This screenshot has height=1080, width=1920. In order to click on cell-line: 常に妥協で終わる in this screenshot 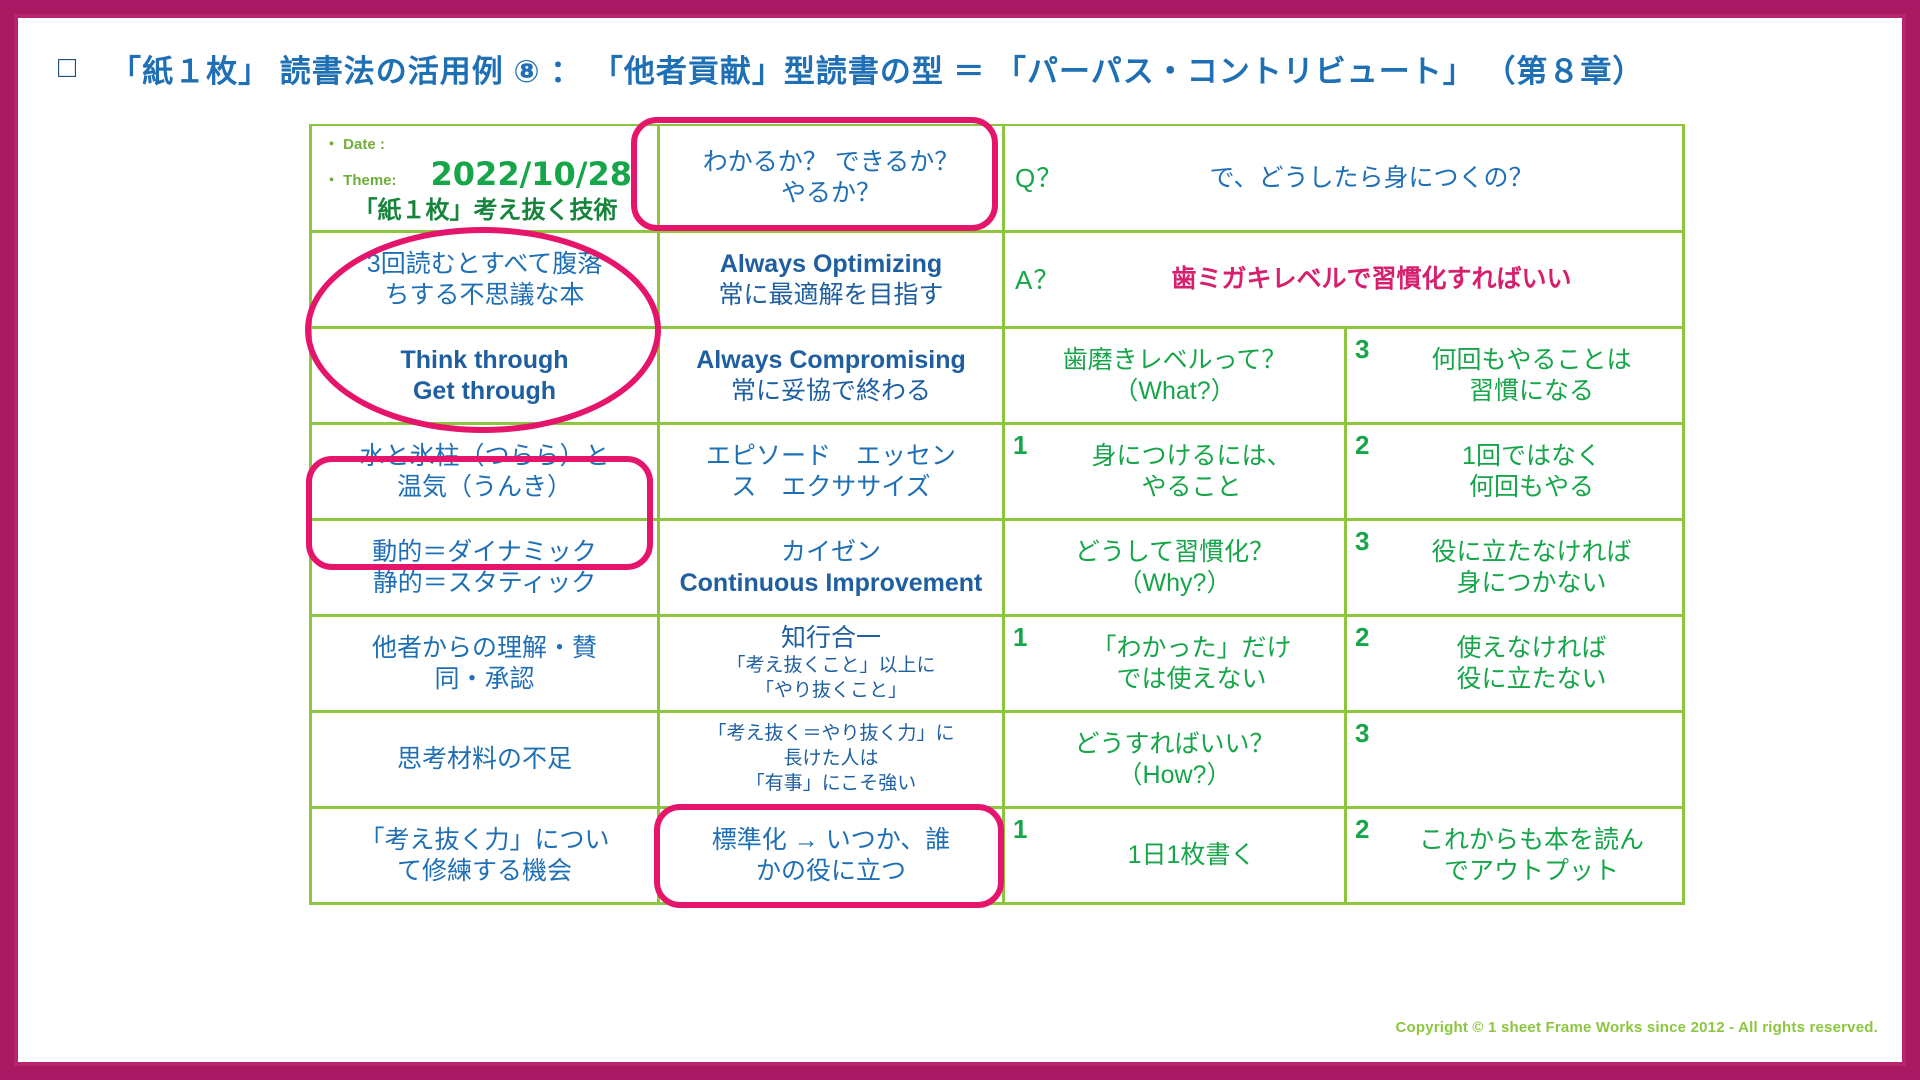, I will do `click(830, 390)`.